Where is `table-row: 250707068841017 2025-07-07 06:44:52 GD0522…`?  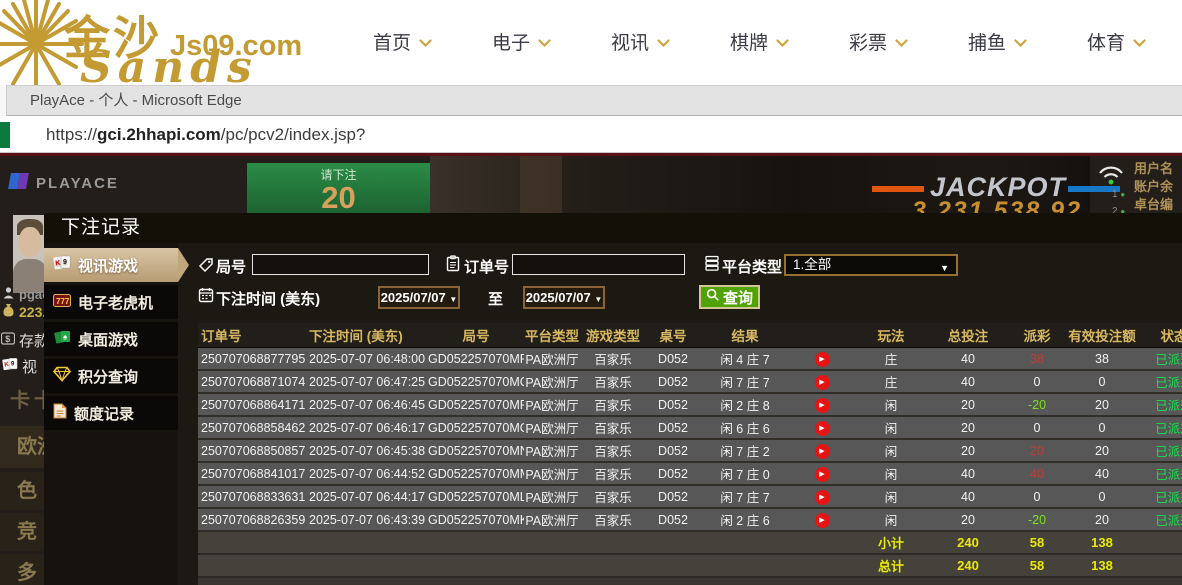 table-row: 250707068841017 2025-07-07 06:44:52 GD0522… is located at coordinates (690, 474).